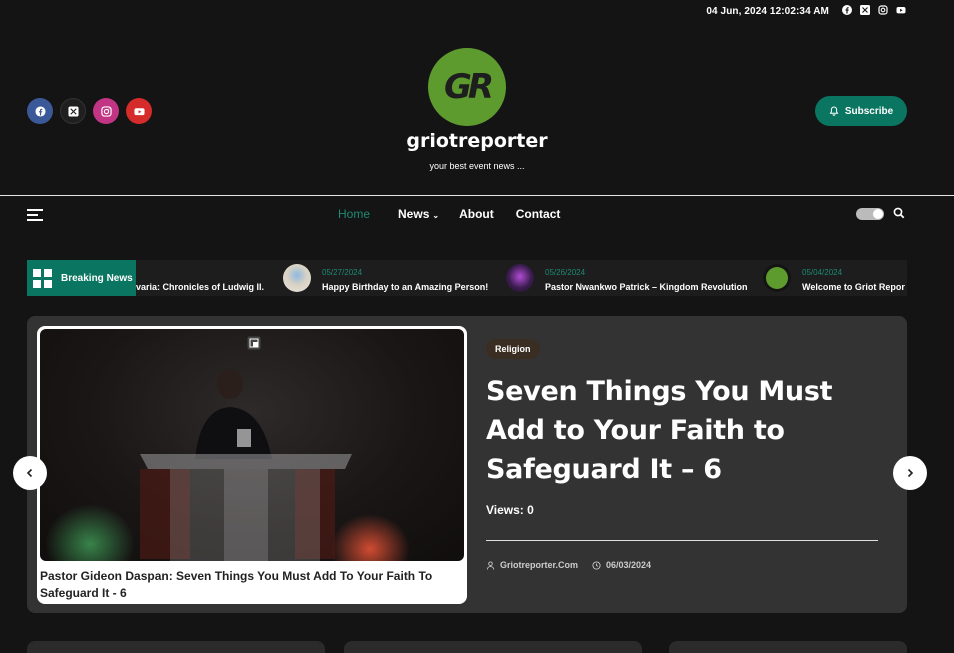 The height and width of the screenshot is (653, 954). What do you see at coordinates (899, 213) in the screenshot?
I see `search-icon` at bounding box center [899, 213].